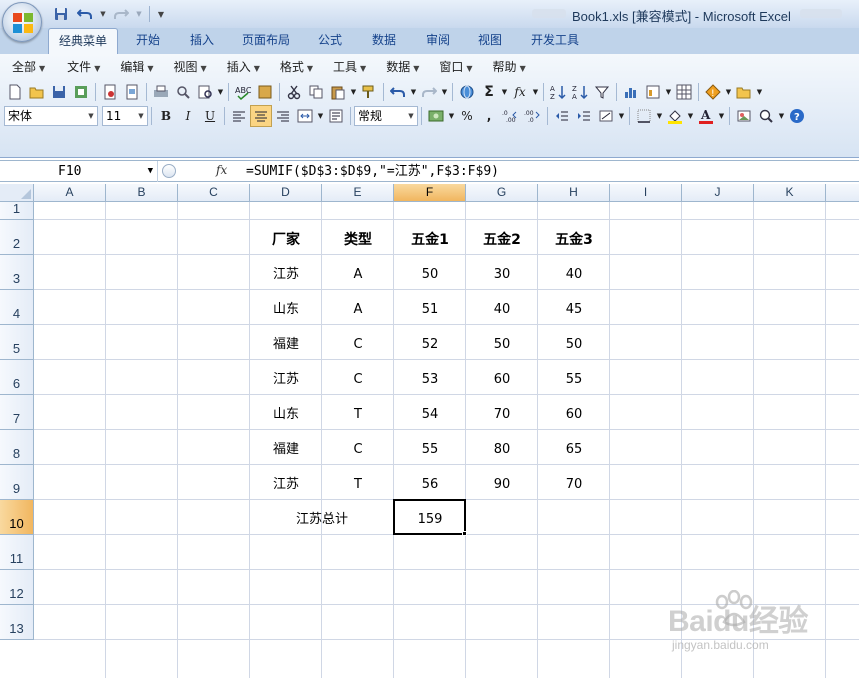 The height and width of the screenshot is (678, 859). Describe the element at coordinates (358, 193) in the screenshot. I see `column-header-e: E` at that location.